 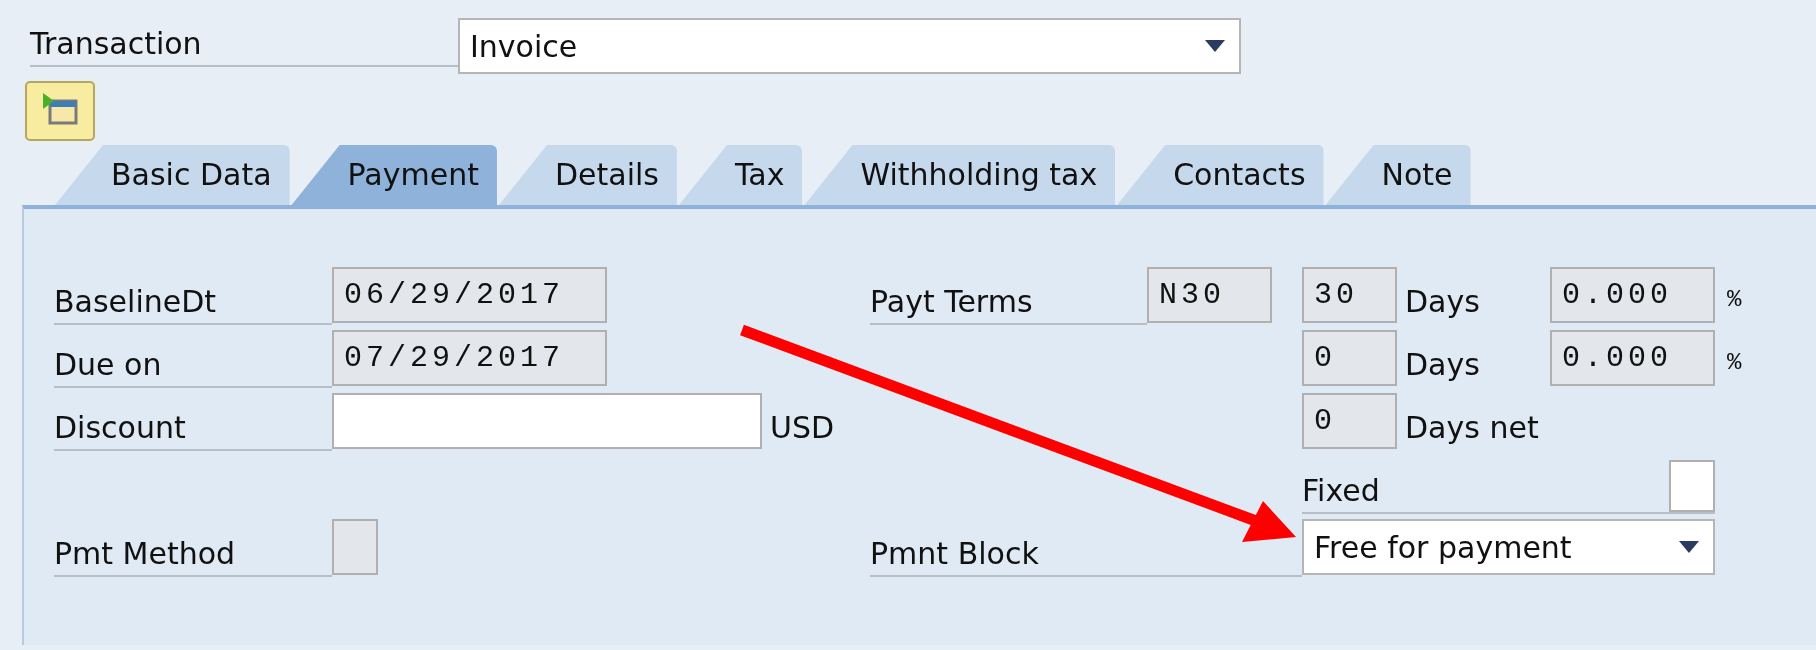 What do you see at coordinates (1692, 486) in the screenshot?
I see `checkbox` at bounding box center [1692, 486].